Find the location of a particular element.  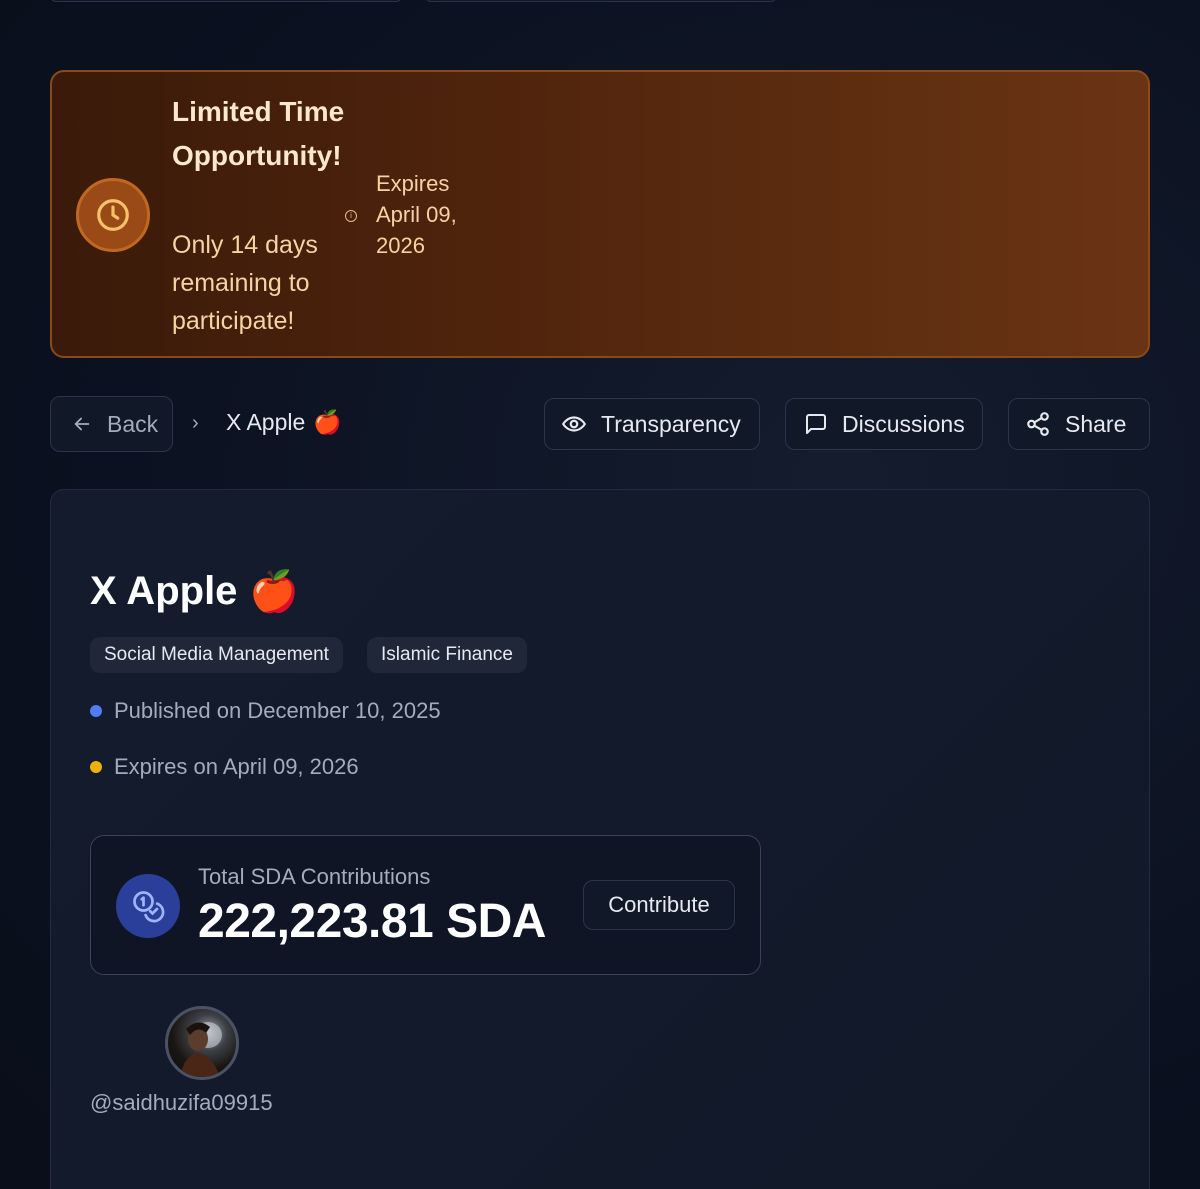

contributions-label: Total SDA Contributions is located at coordinates (314, 876).